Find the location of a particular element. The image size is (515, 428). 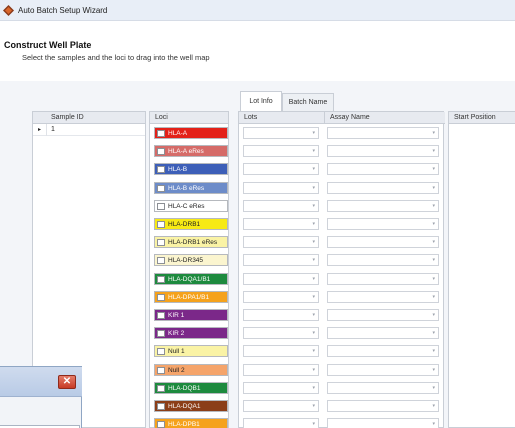

tab-lot-info: Lot Info is located at coordinates (261, 101).